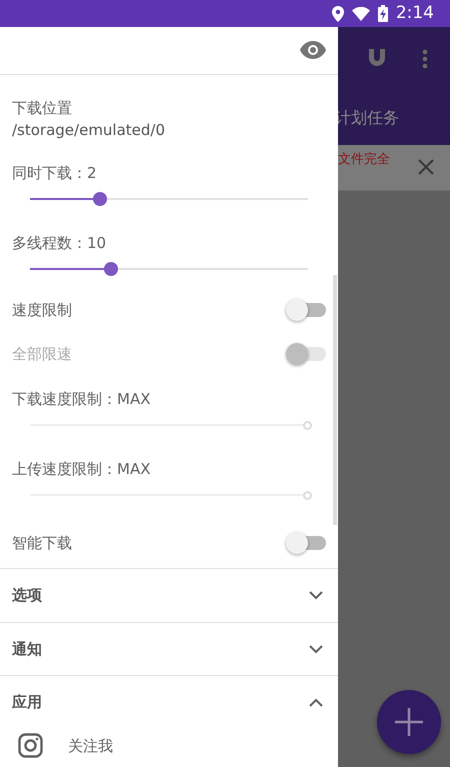  What do you see at coordinates (361, 13) in the screenshot?
I see `wifi-icon` at bounding box center [361, 13].